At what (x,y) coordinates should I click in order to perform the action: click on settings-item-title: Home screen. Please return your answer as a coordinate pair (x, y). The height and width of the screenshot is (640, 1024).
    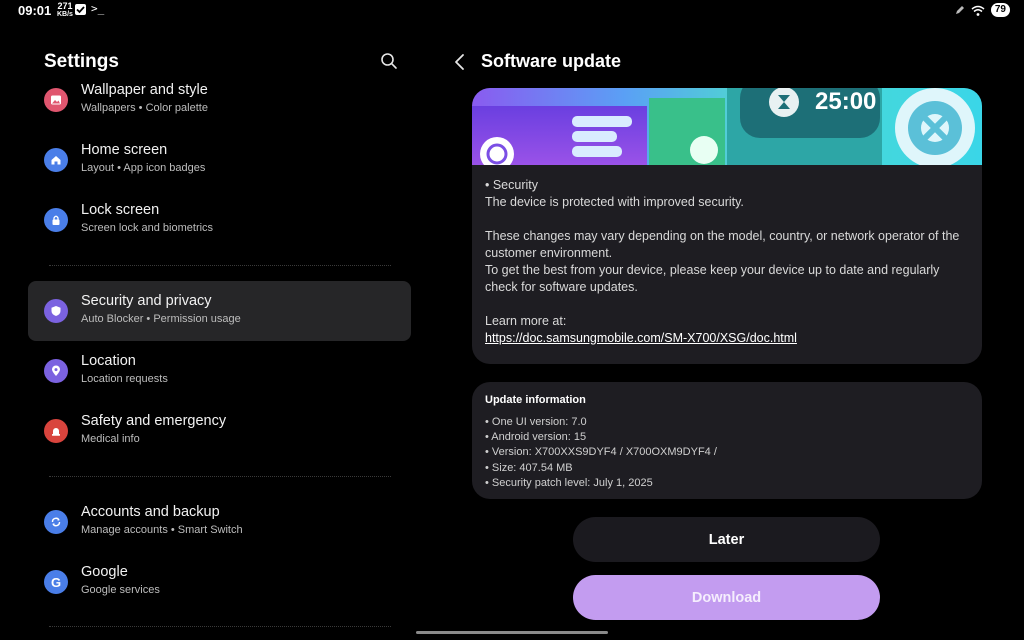
    Looking at the image, I should click on (124, 150).